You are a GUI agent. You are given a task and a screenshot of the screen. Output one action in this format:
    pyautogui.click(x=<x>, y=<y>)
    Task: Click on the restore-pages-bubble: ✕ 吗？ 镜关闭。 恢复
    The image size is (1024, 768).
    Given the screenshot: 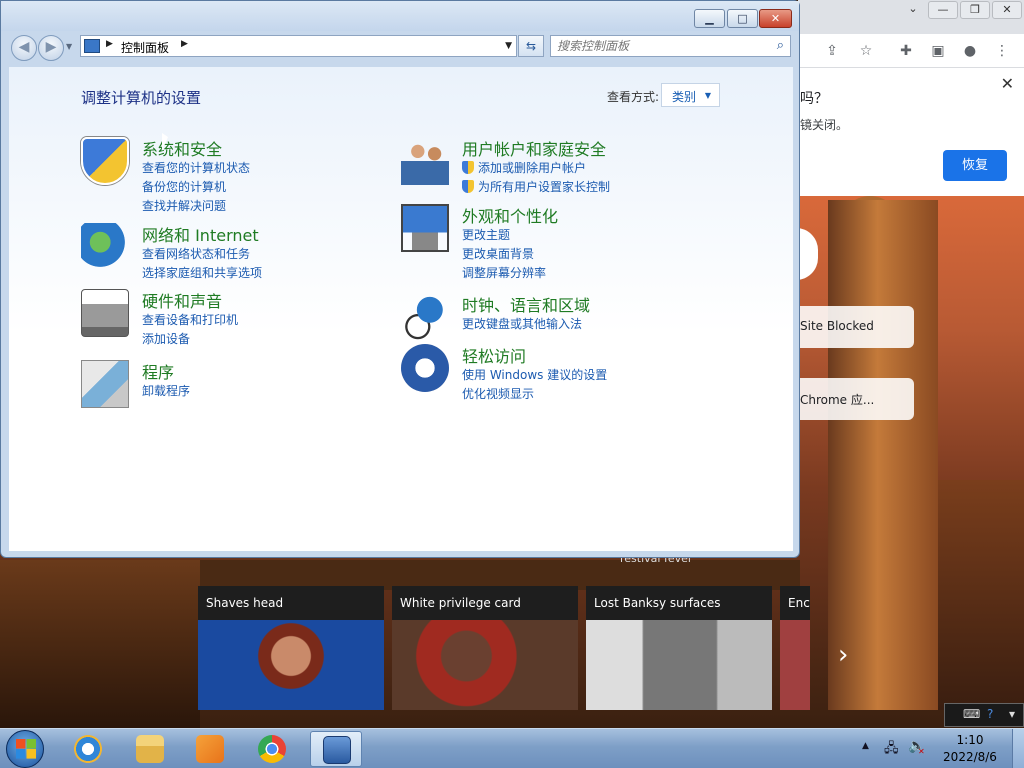 What is the action you would take?
    pyautogui.click(x=911, y=132)
    